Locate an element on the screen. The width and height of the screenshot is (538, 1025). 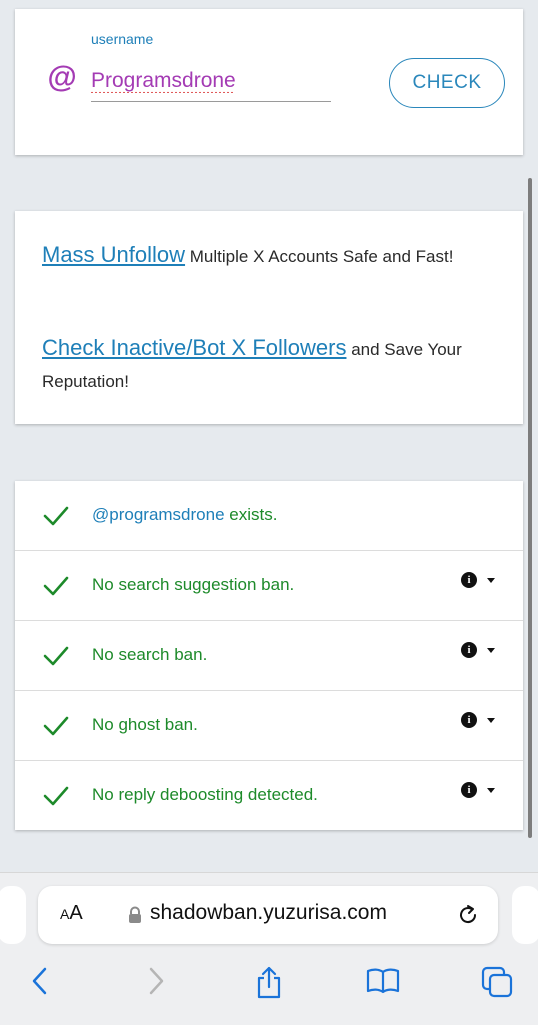
username-input is located at coordinates (211, 81).